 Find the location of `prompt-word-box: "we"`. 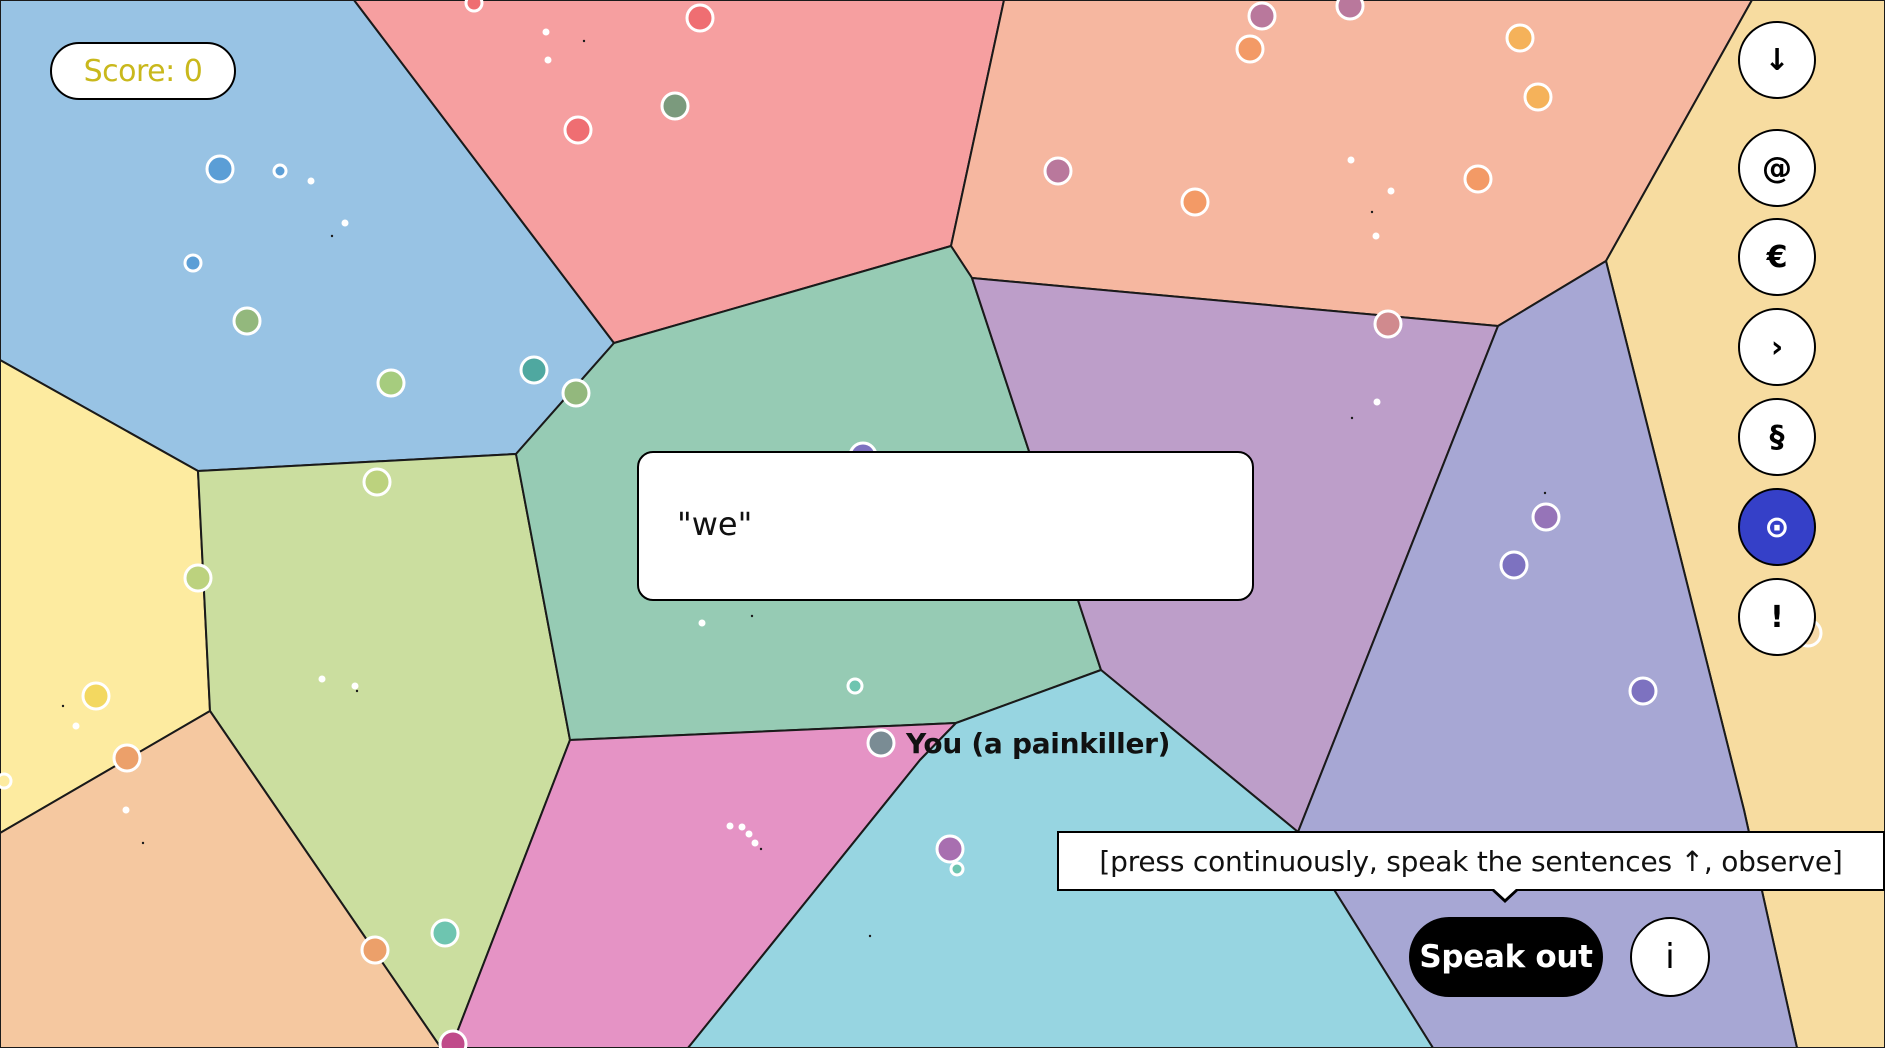

prompt-word-box: "we" is located at coordinates (945, 526).